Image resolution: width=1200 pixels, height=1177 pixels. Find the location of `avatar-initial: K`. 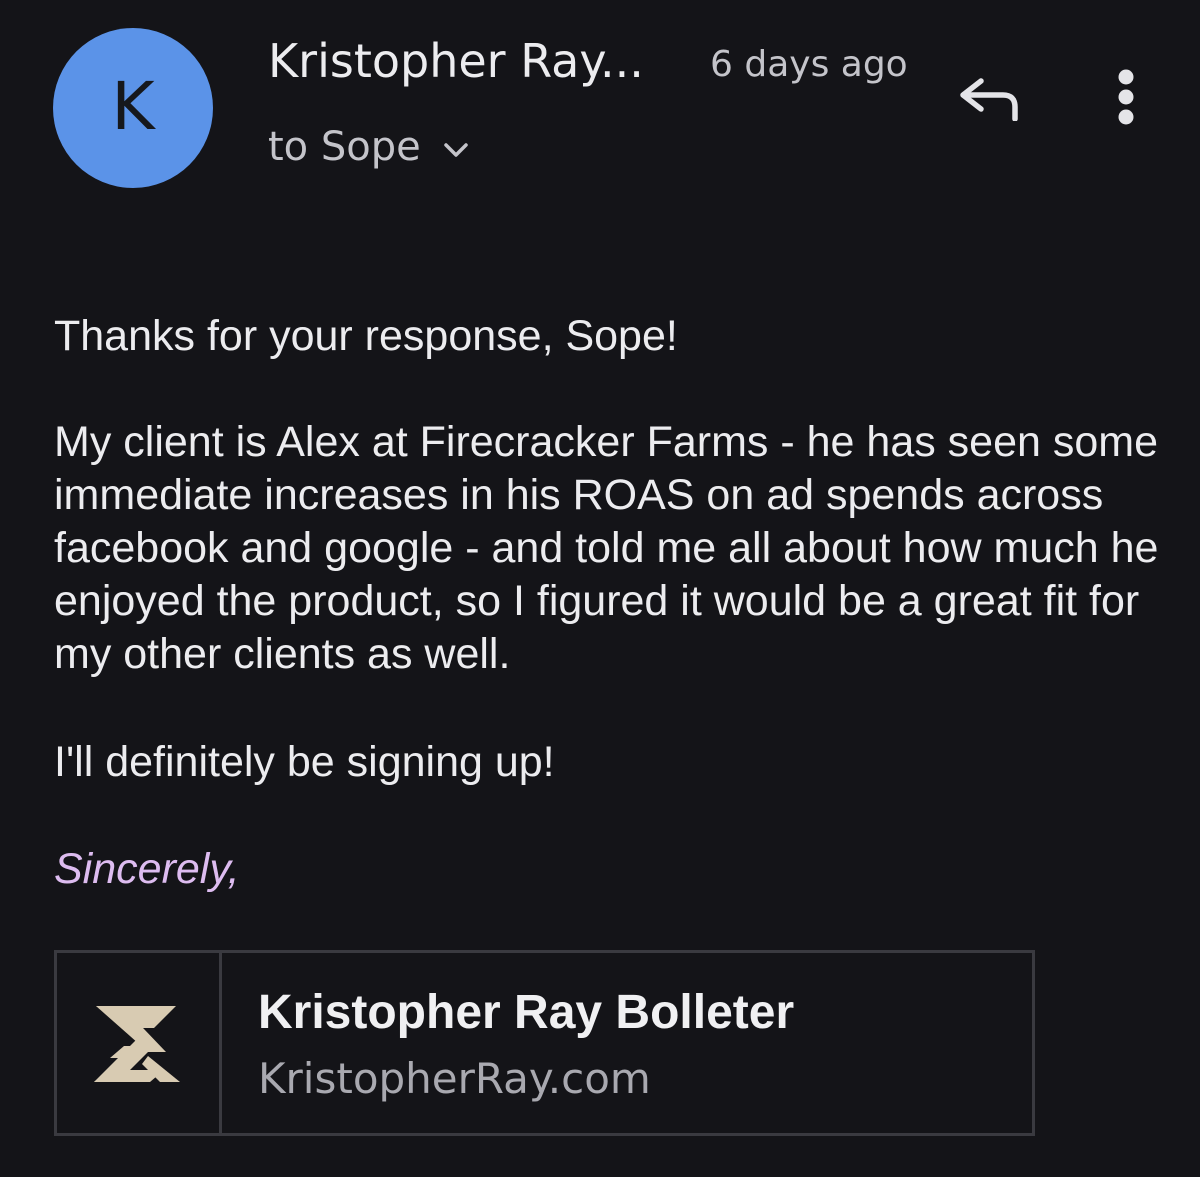

avatar-initial: K is located at coordinates (133, 106).